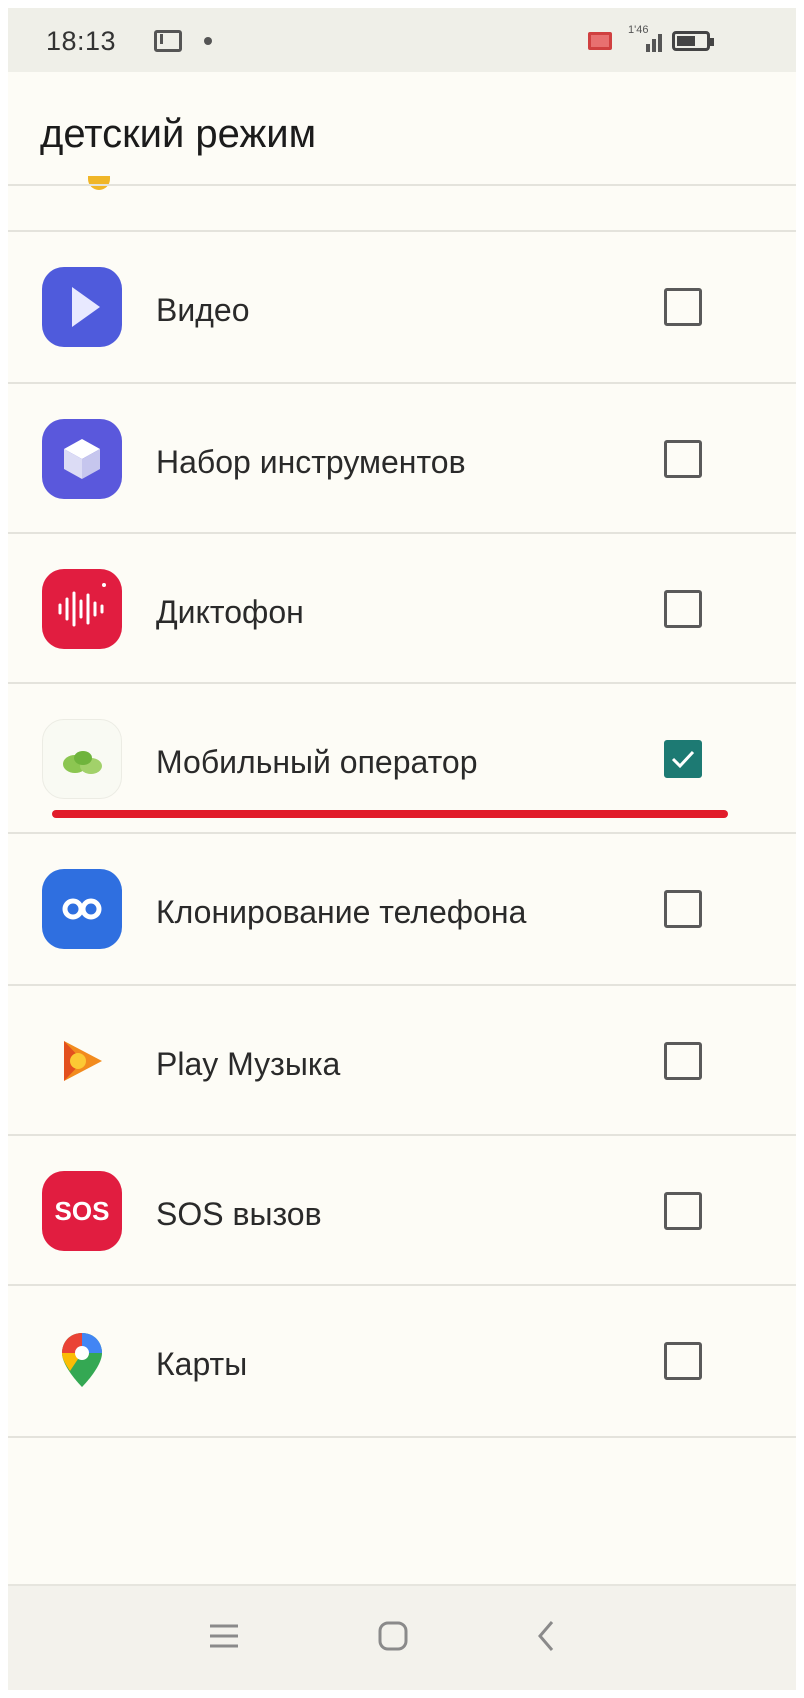  Describe the element at coordinates (248, 1064) in the screenshot. I see `list-item-label: Play Музыка` at that location.